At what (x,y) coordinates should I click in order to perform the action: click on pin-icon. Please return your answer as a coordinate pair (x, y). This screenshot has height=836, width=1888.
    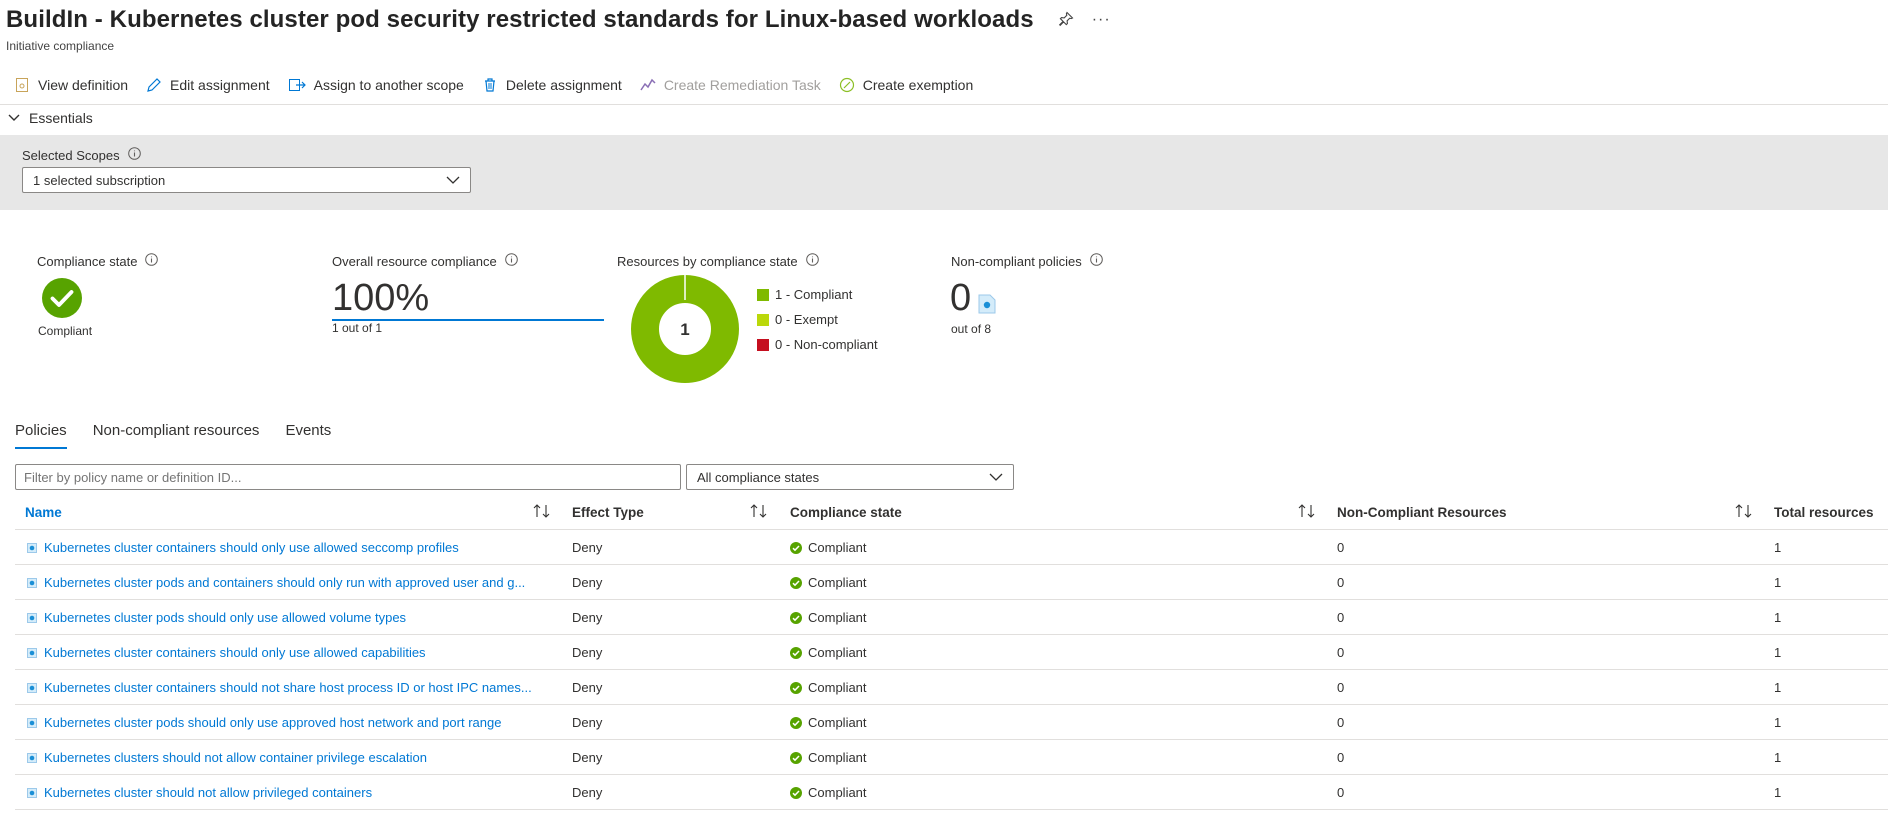
    Looking at the image, I should click on (1066, 20).